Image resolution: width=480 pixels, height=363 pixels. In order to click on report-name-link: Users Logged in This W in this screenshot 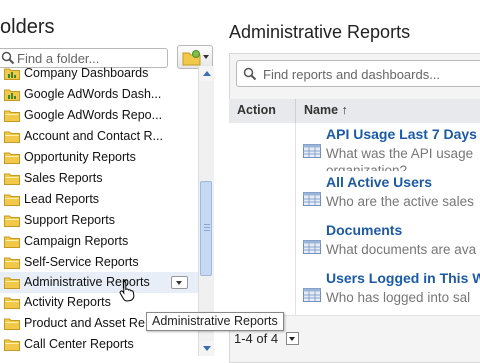, I will do `click(403, 278)`.